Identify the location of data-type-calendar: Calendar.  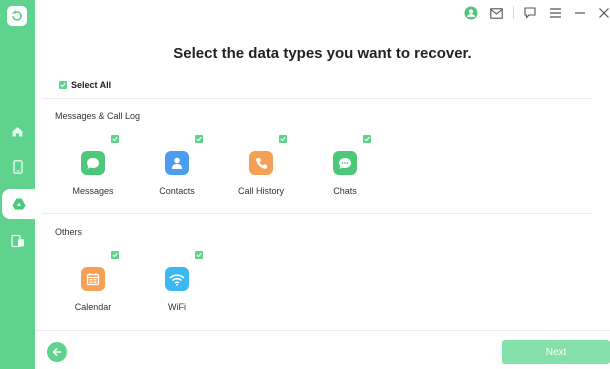
(93, 286).